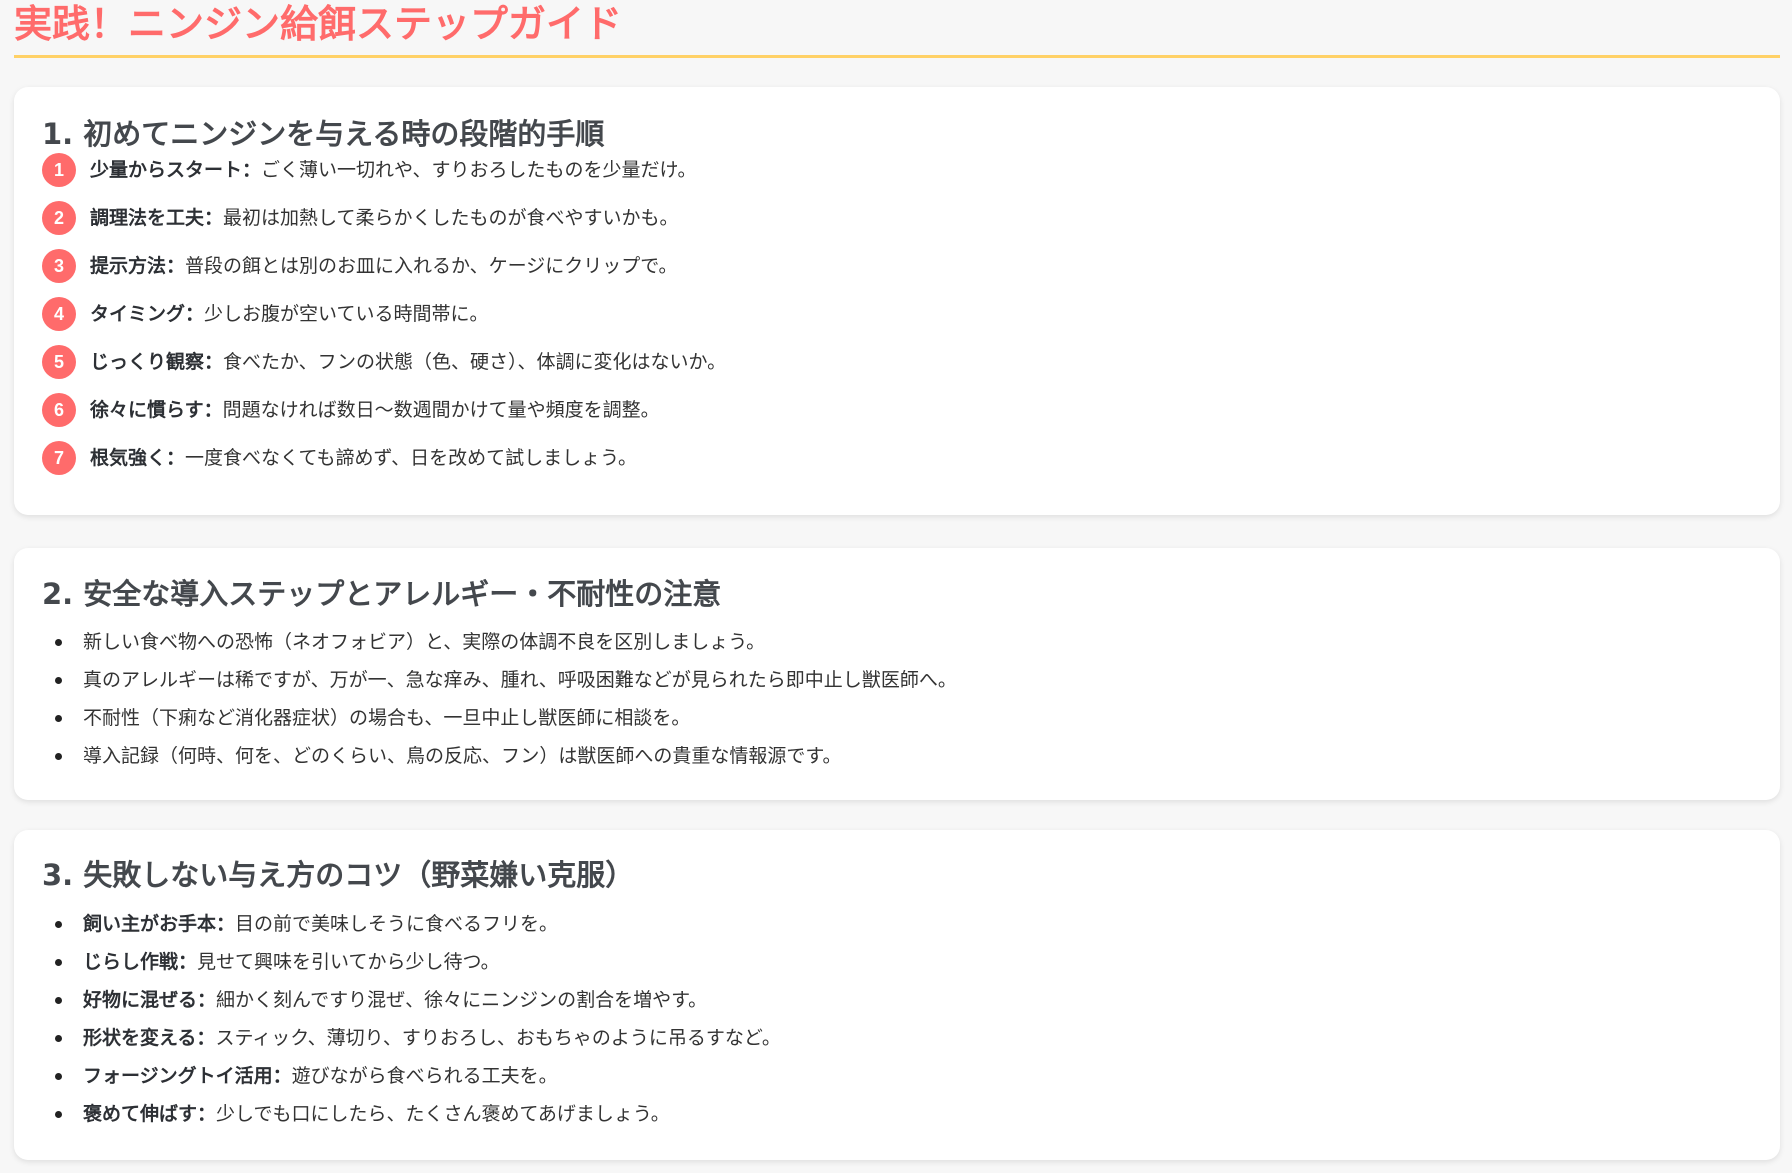  I want to click on step-item: 3 提示方法：普段の餌とは別のお皿に入れるか、ケージにクリップで。, so click(360, 266).